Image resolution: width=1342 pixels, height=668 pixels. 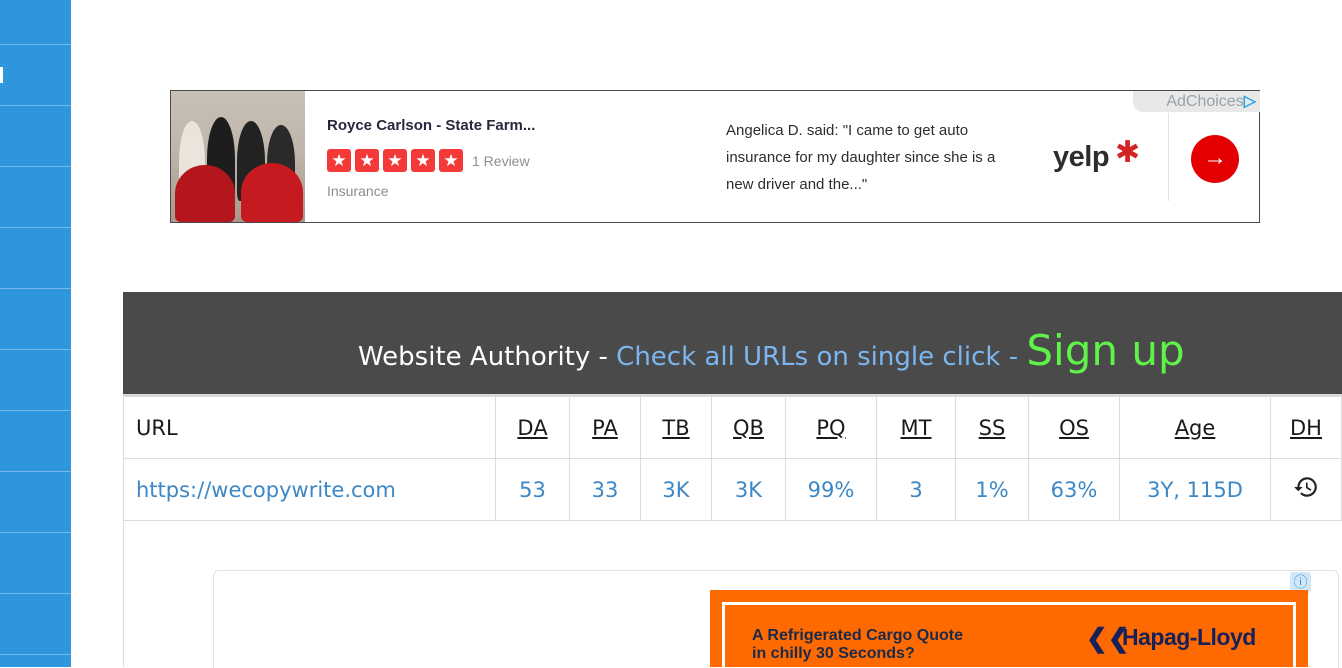 What do you see at coordinates (1205, 101) in the screenshot?
I see `adchoices-label: AdChoices` at bounding box center [1205, 101].